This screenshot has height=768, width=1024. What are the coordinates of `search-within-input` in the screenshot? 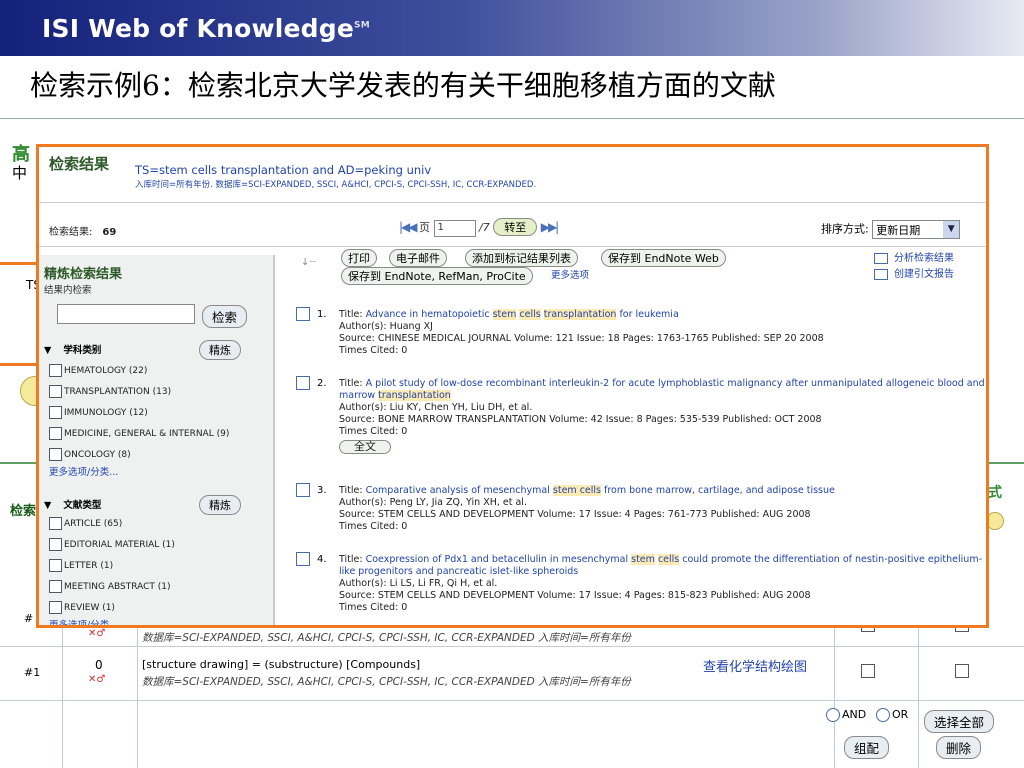 It's located at (126, 314).